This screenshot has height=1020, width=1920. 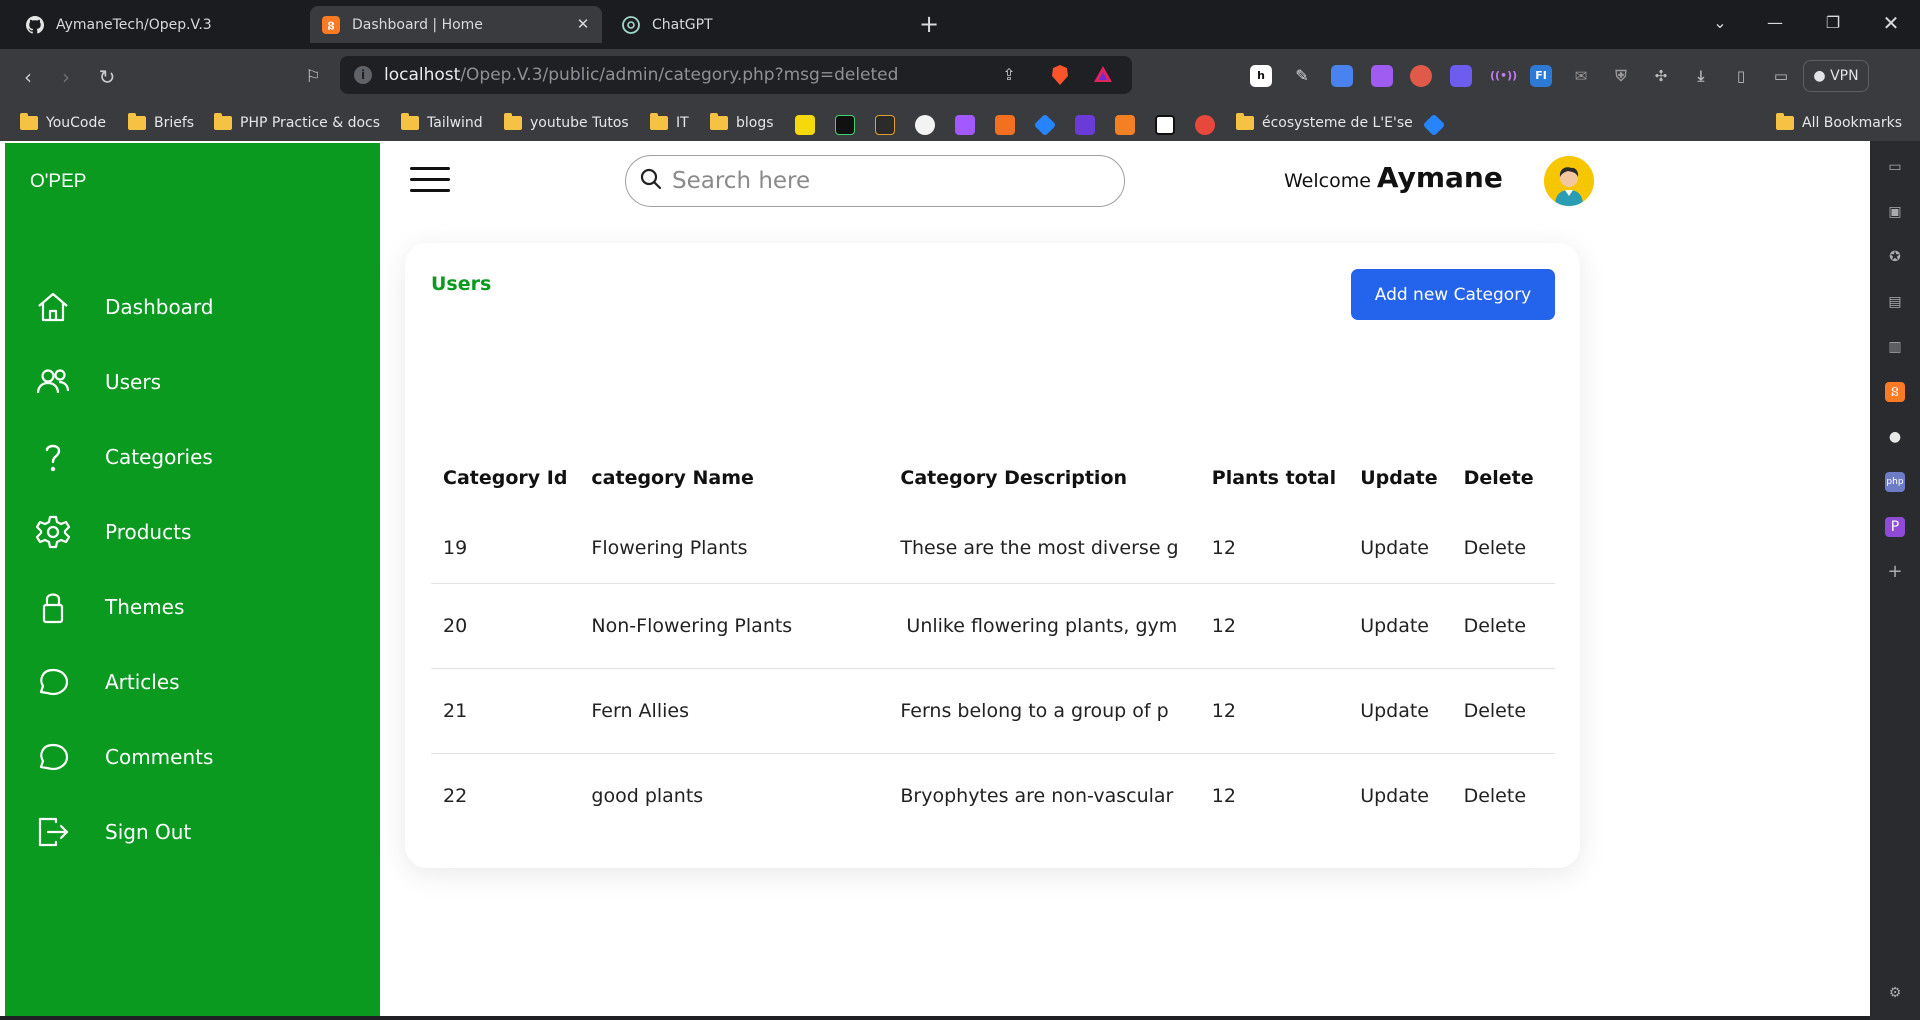 What do you see at coordinates (1844, 76) in the screenshot?
I see `vpn-label: VPN` at bounding box center [1844, 76].